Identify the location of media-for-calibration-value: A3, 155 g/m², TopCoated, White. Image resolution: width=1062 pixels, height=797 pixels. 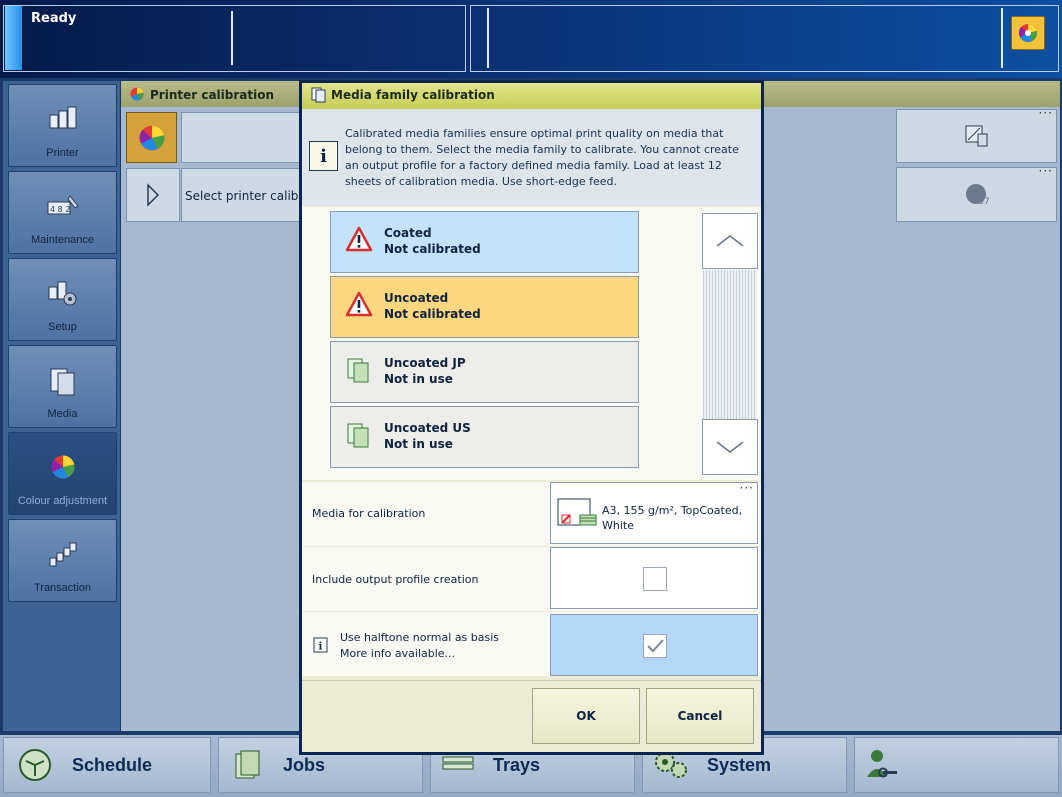
(672, 518).